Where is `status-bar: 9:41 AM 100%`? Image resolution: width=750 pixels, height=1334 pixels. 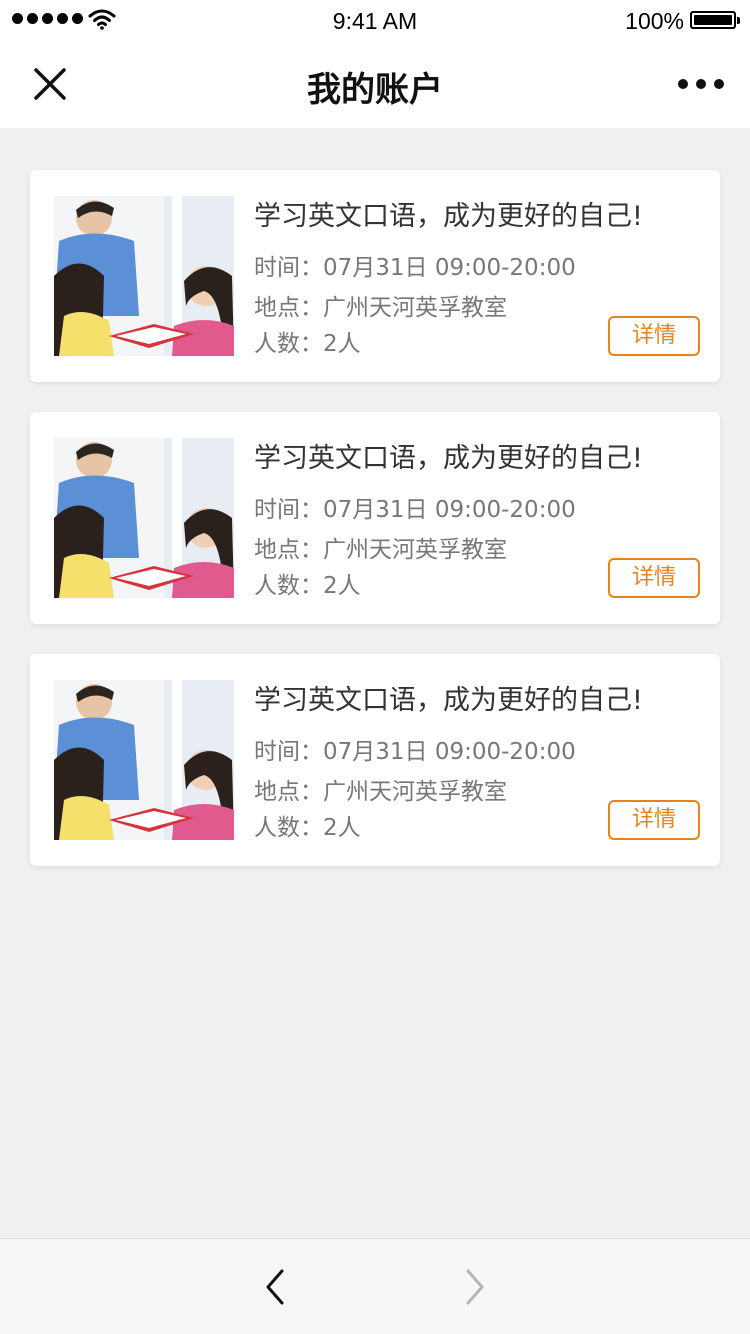 status-bar: 9:41 AM 100% is located at coordinates (375, 20).